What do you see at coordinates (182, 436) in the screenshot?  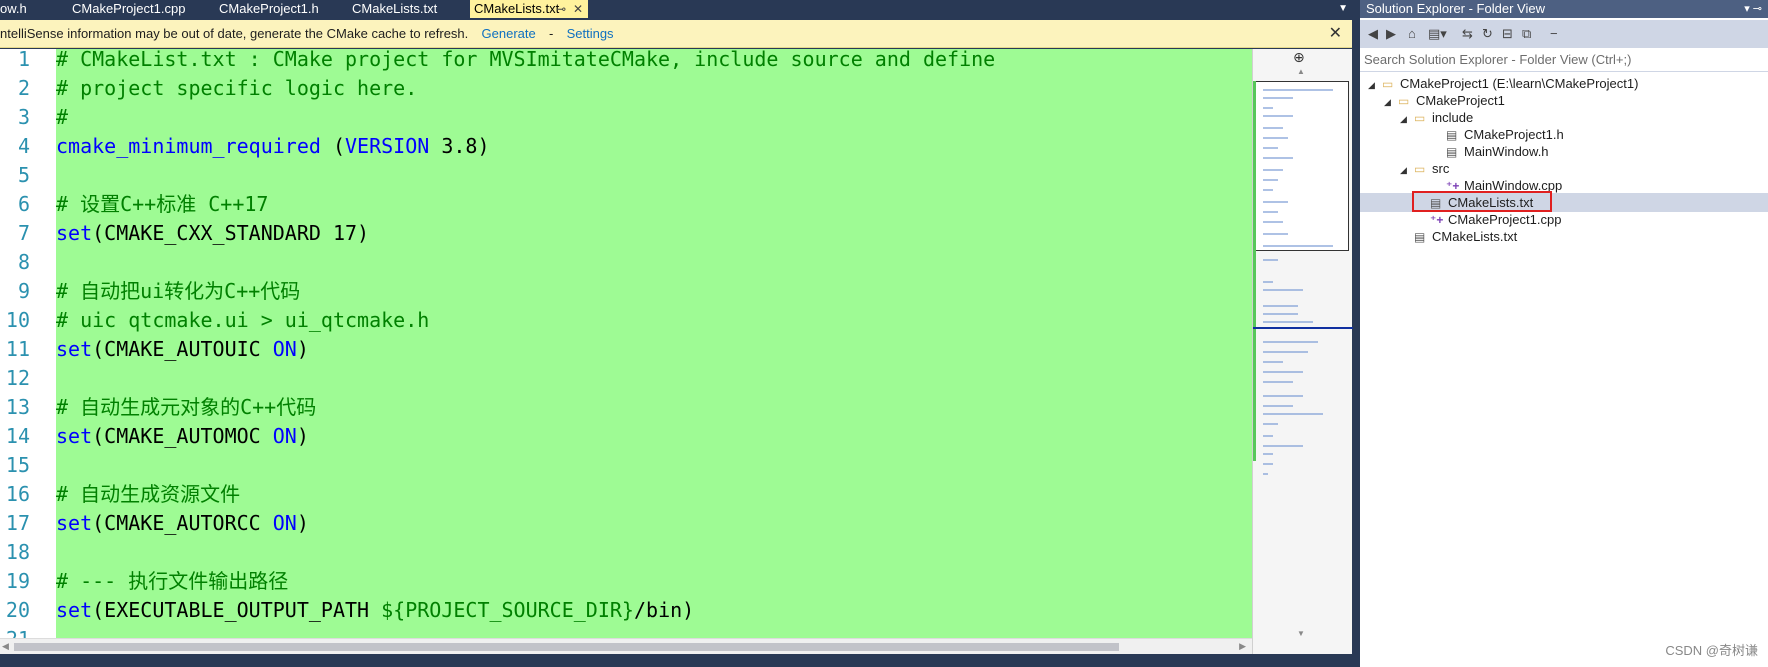 I see `code-line: set(CMAKE_AUTOMOC ON)` at bounding box center [182, 436].